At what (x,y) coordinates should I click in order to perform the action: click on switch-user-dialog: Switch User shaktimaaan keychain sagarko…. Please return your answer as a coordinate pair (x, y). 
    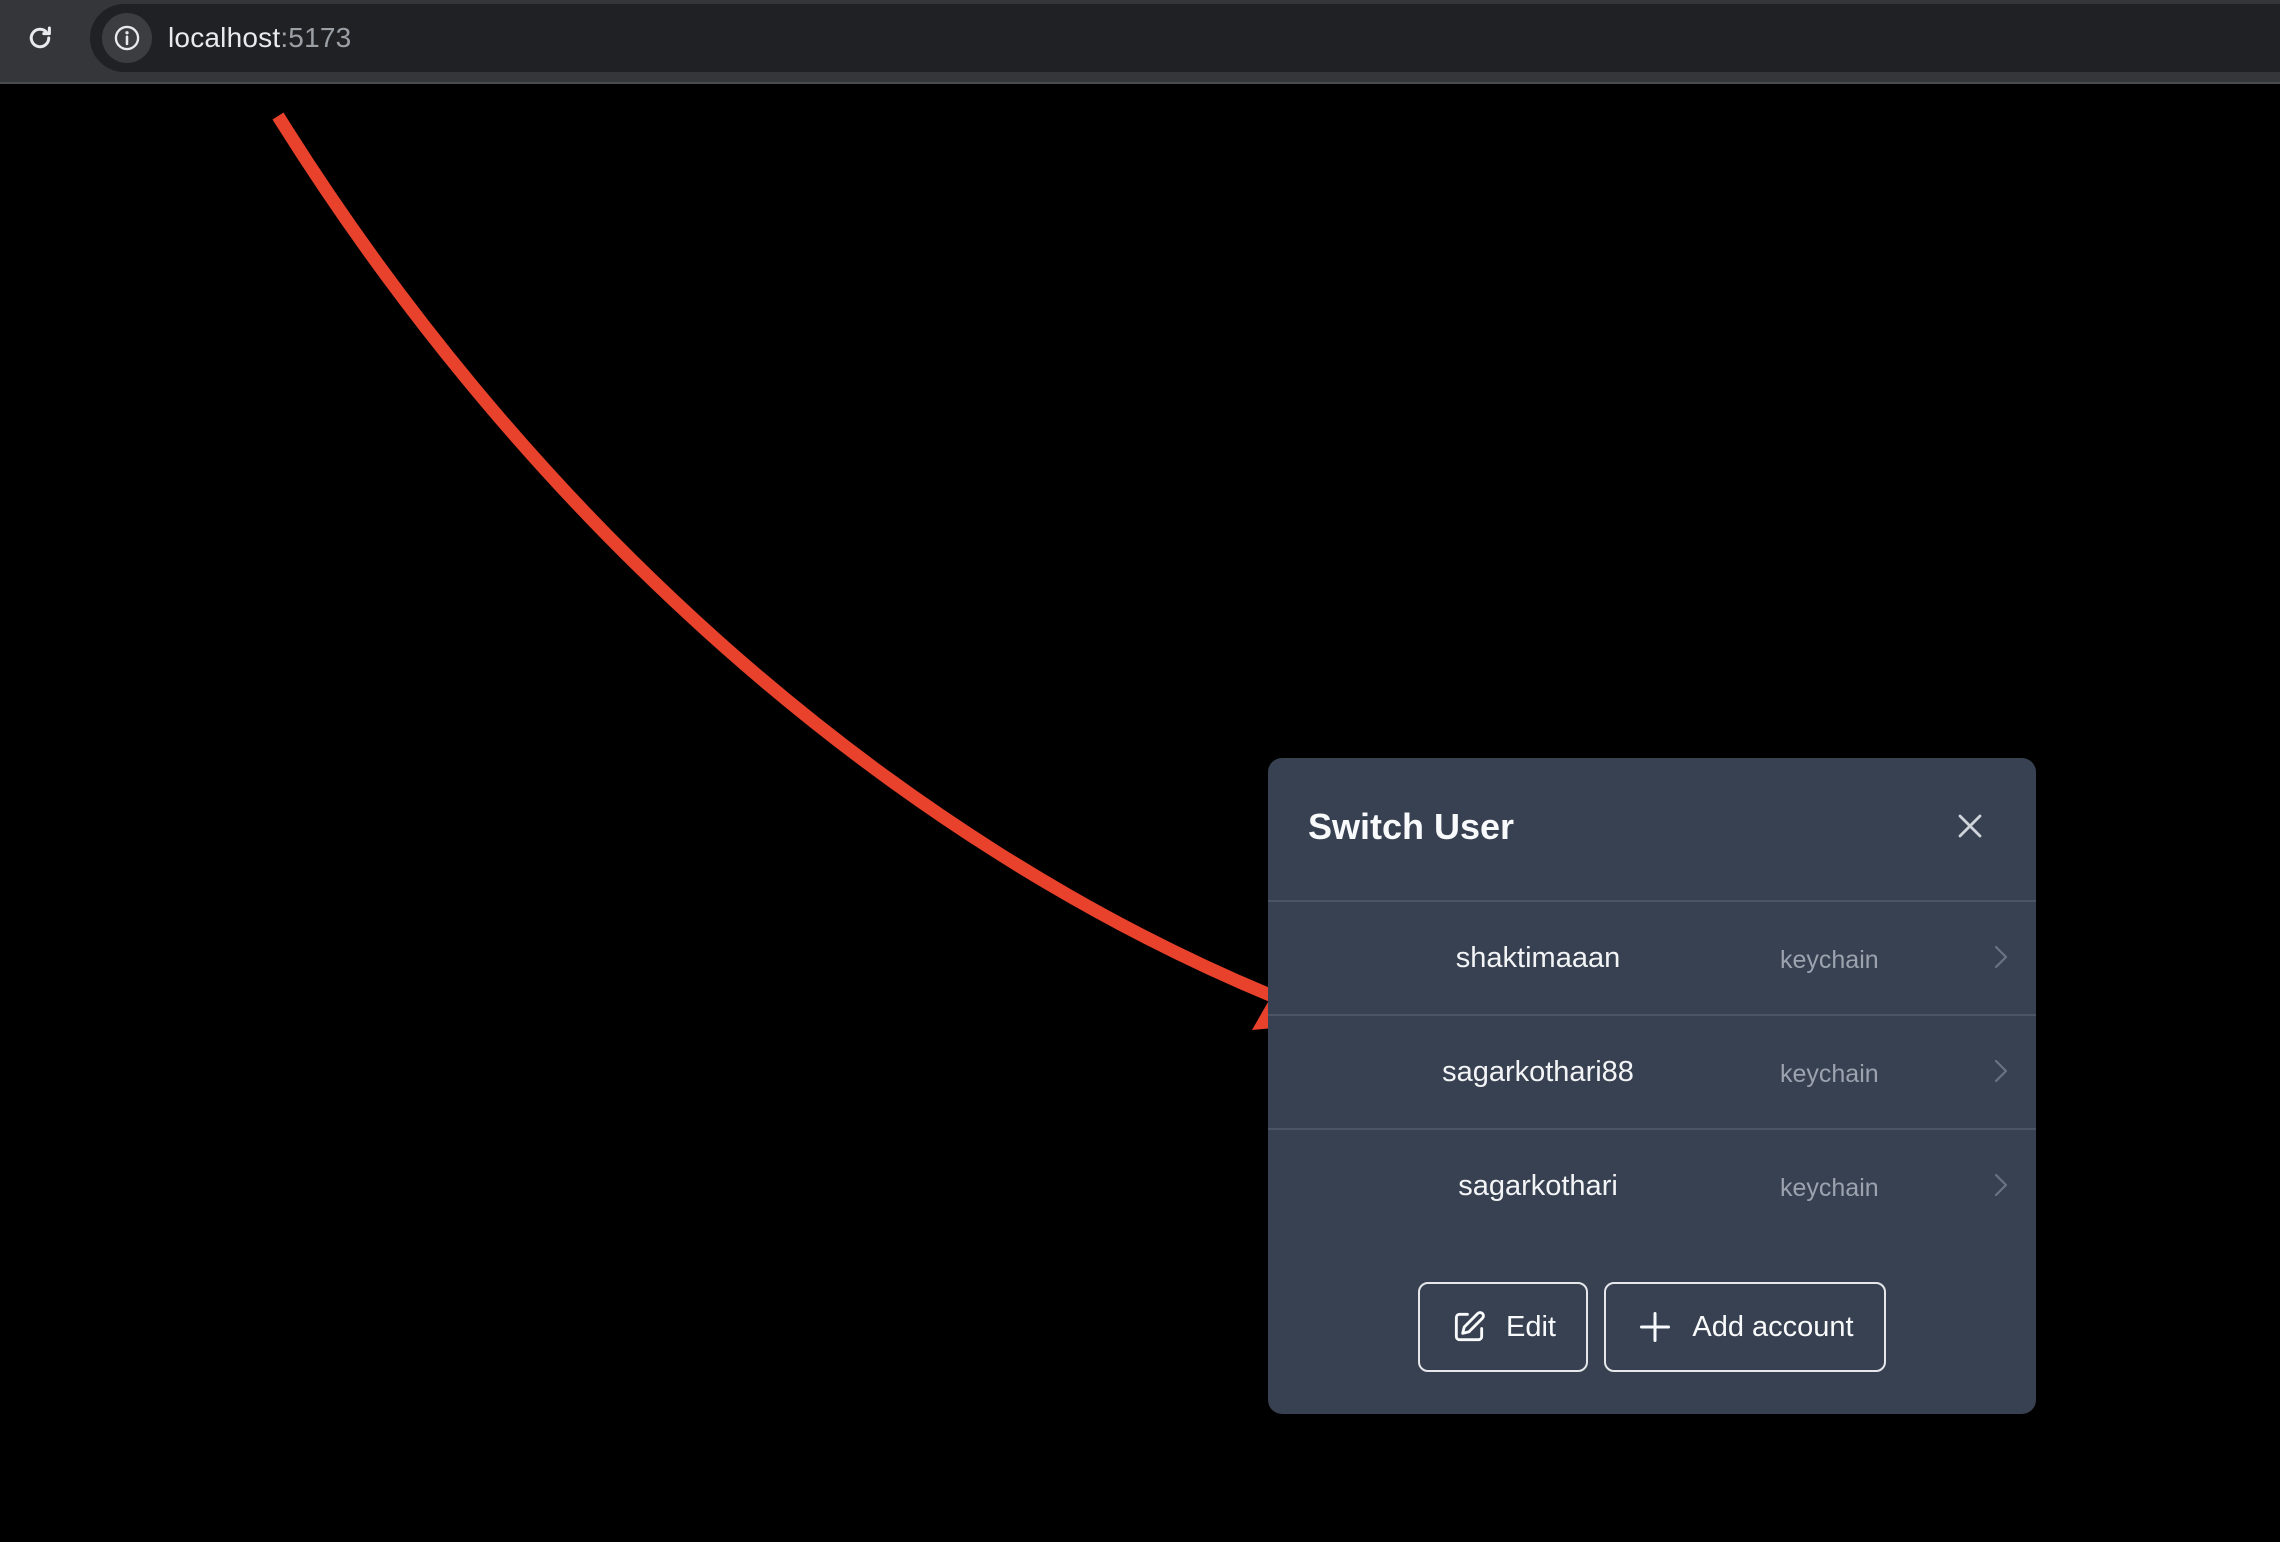
    Looking at the image, I should click on (1652, 1086).